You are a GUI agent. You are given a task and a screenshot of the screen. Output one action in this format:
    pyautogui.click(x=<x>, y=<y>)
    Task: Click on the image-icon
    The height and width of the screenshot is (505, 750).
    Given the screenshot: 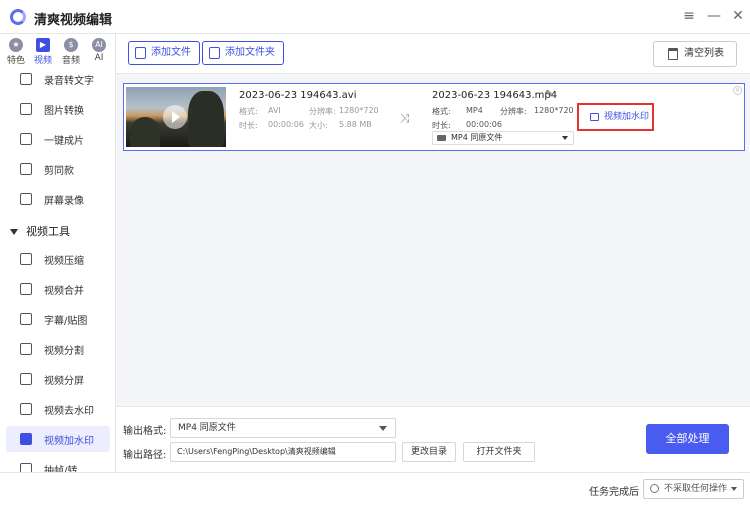 What is the action you would take?
    pyautogui.click(x=26, y=109)
    